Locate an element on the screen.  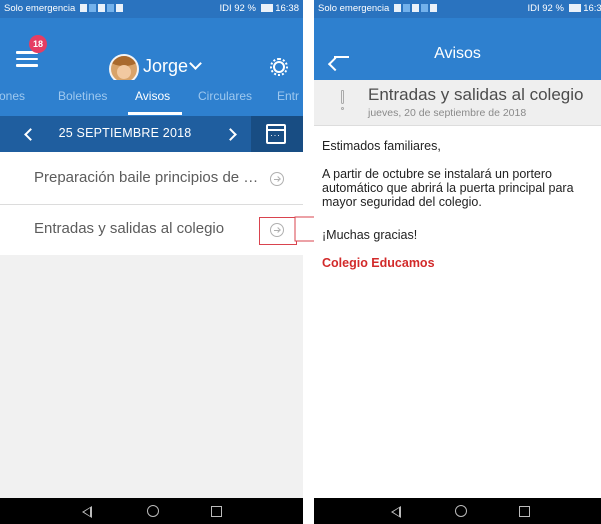
current-date: 25 SEPTIEMBRE 2018 is located at coordinates (125, 133).